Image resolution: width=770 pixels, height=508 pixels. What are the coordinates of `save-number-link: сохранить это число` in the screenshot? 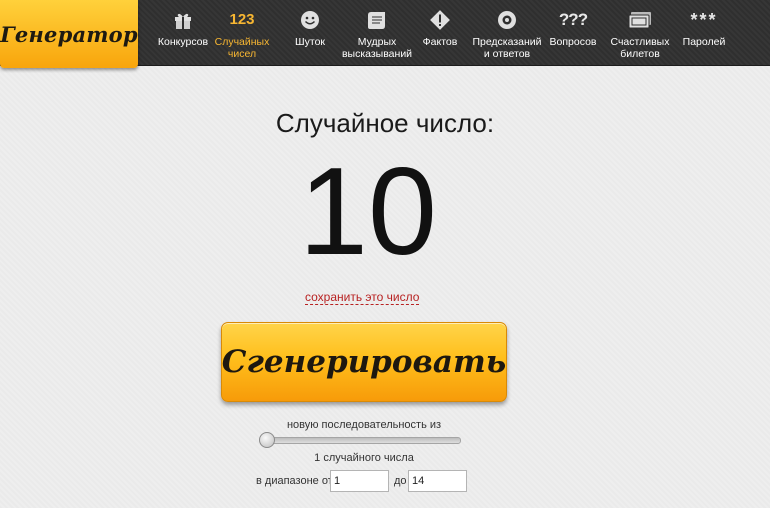 It's located at (362, 297).